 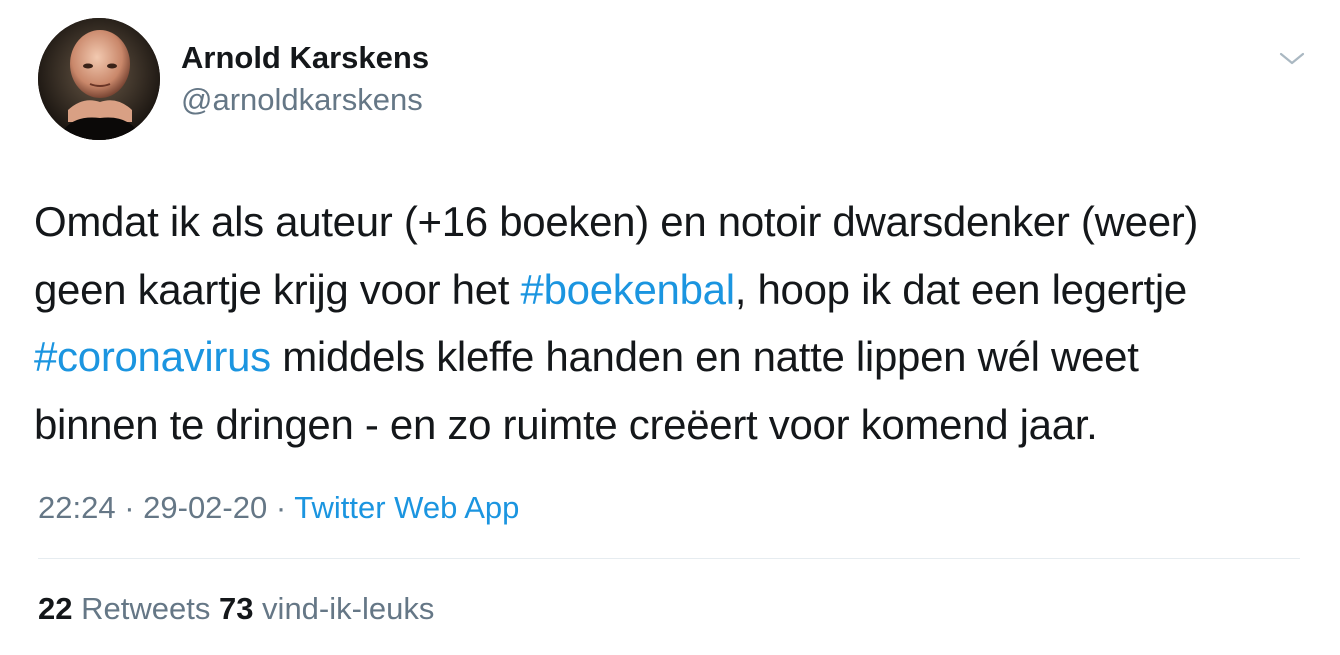 I want to click on chevron-down-icon, so click(x=1292, y=58).